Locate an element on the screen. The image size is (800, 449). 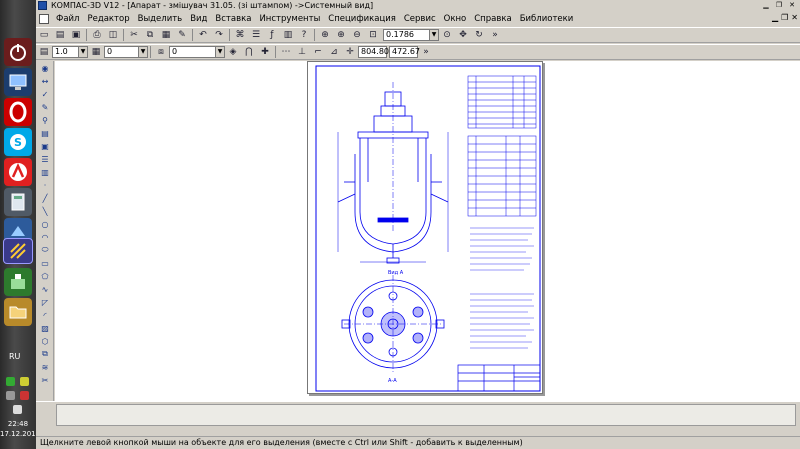
menu-view: Вид is located at coordinates (198, 19).